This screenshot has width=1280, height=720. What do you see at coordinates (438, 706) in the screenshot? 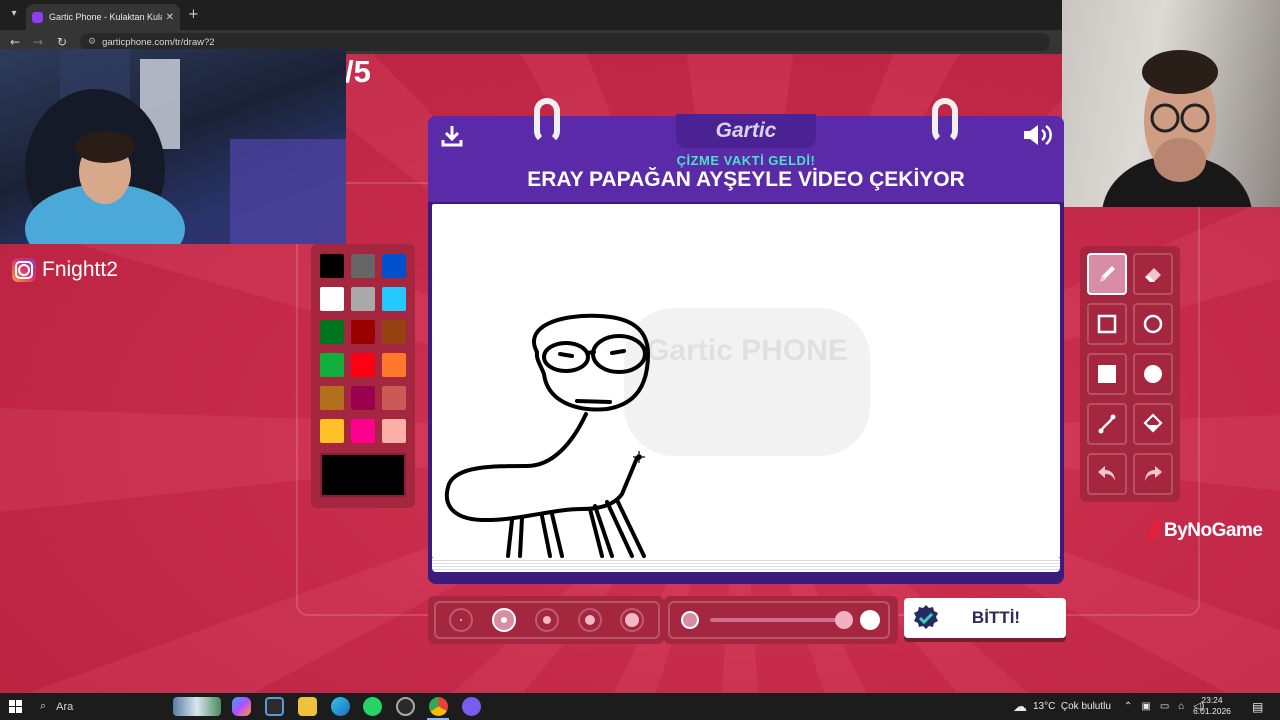
I see `chrome-icon` at bounding box center [438, 706].